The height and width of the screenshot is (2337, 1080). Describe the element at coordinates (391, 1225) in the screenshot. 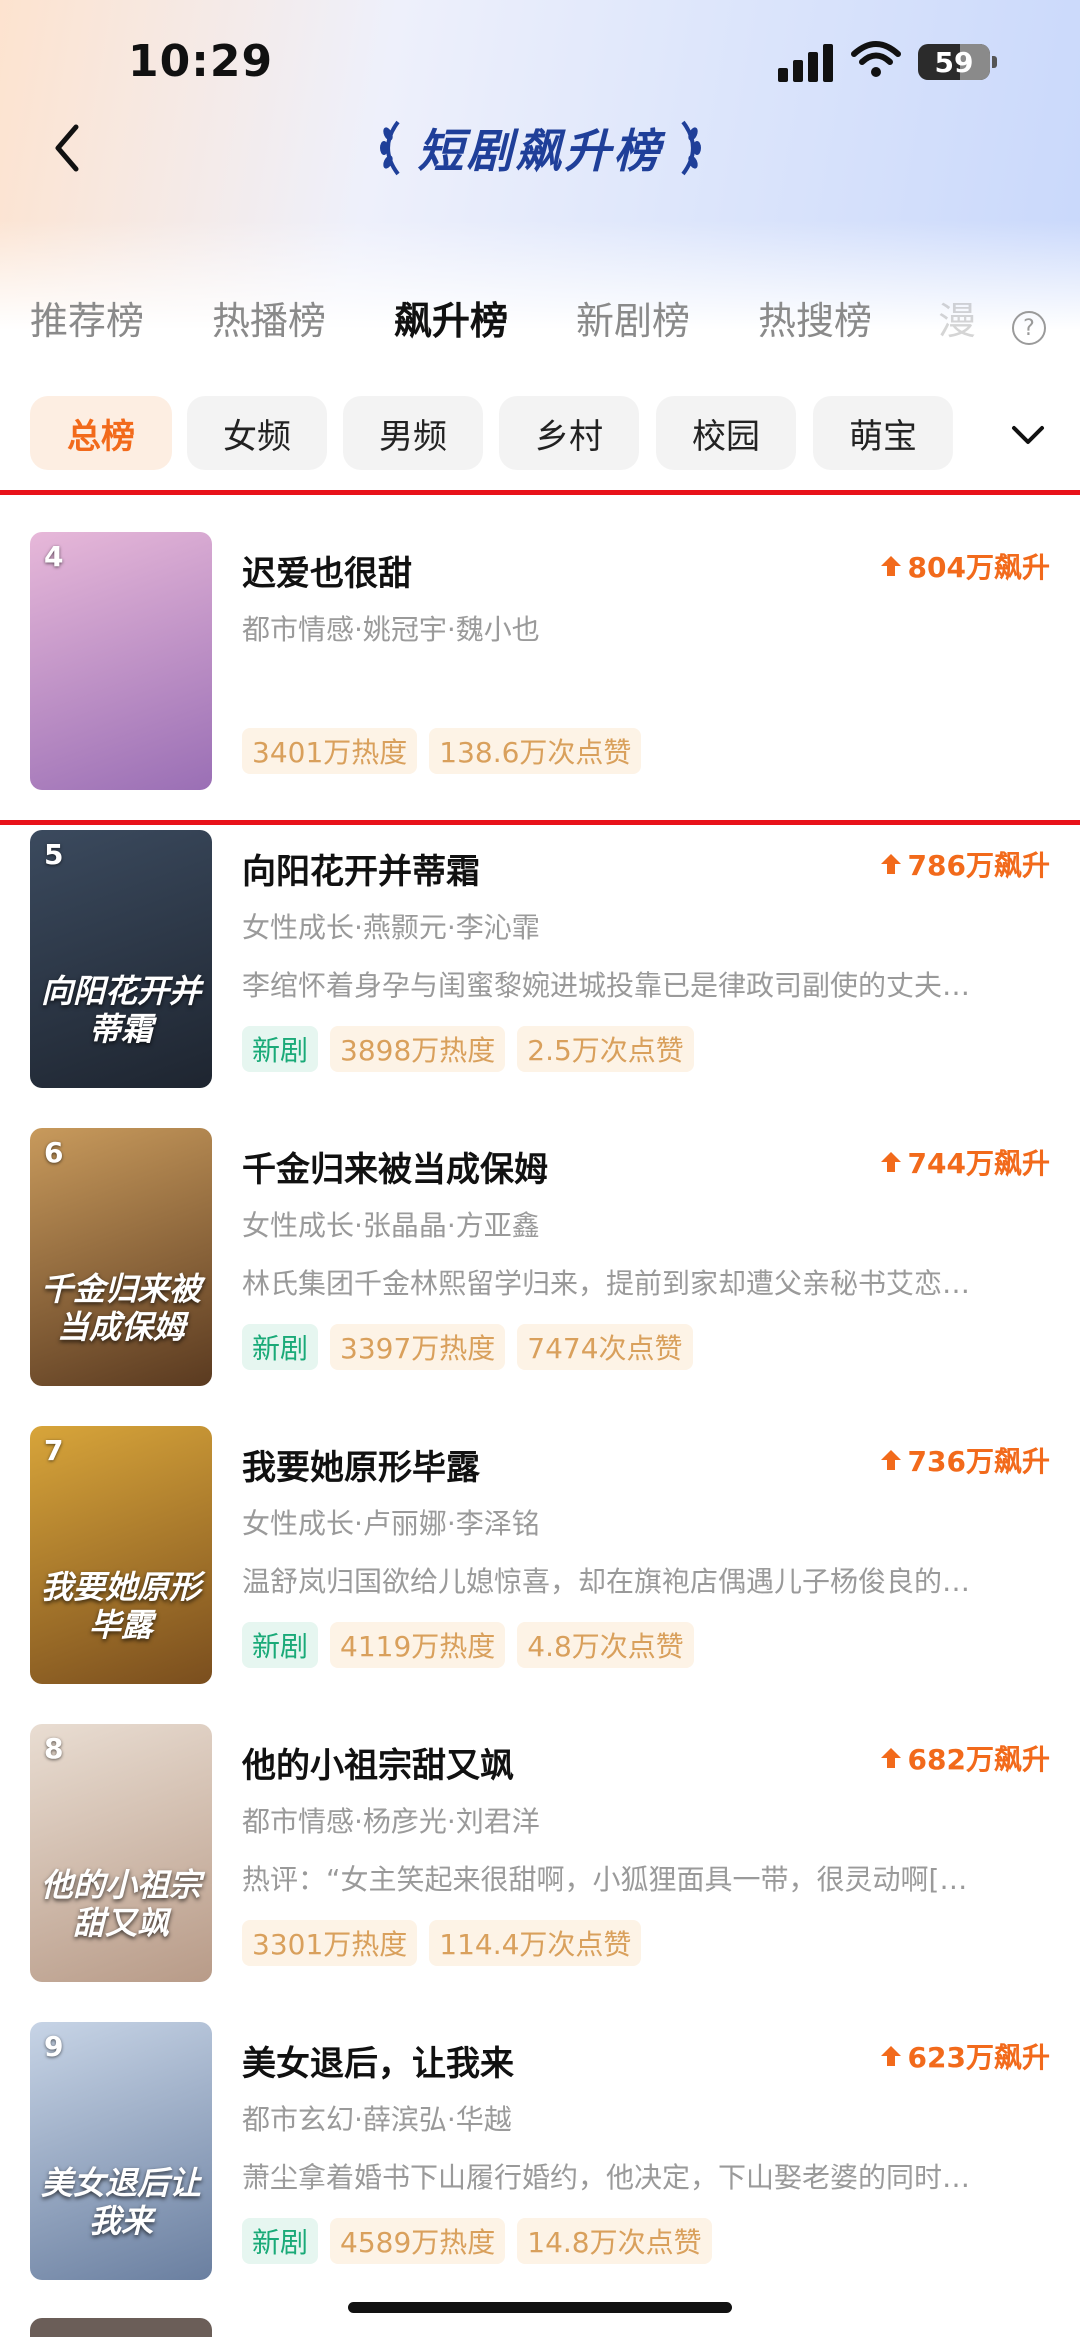

I see `drama-meta: 女性成长·张晶晶·方亚鑫` at that location.